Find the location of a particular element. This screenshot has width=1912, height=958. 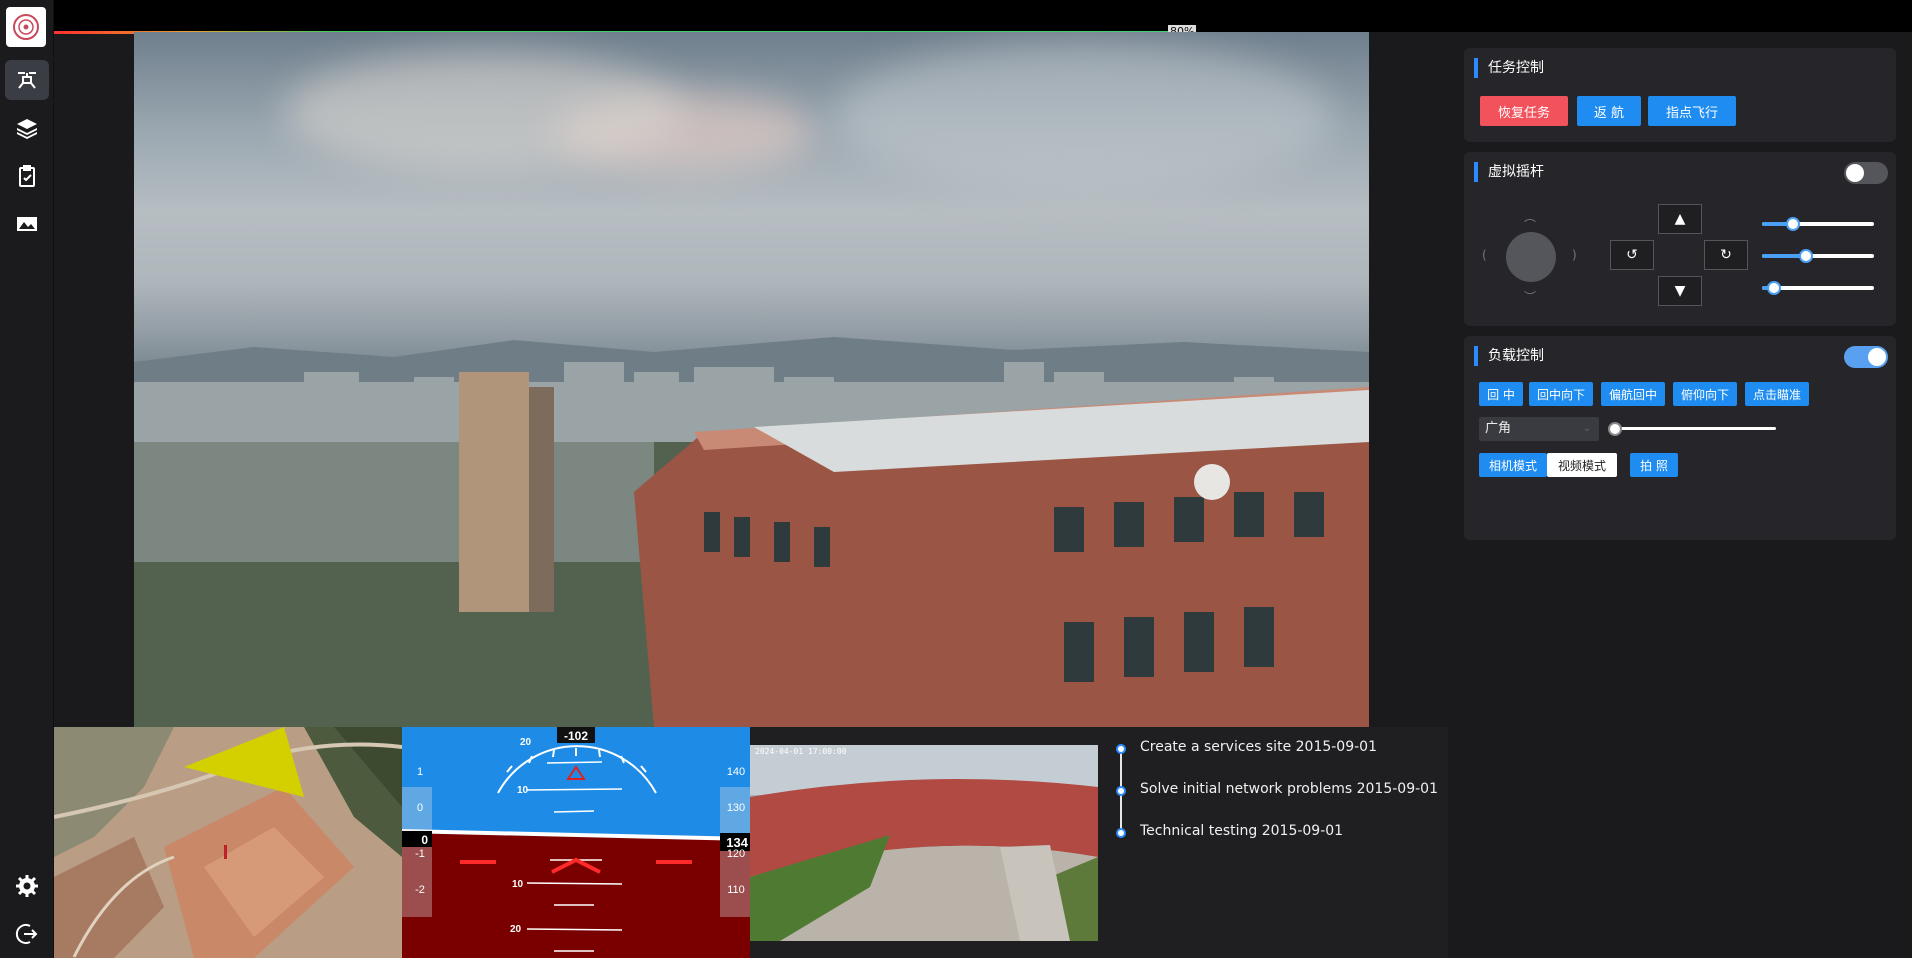

gimbal-center-down-button: 回中向下 is located at coordinates (1561, 394).